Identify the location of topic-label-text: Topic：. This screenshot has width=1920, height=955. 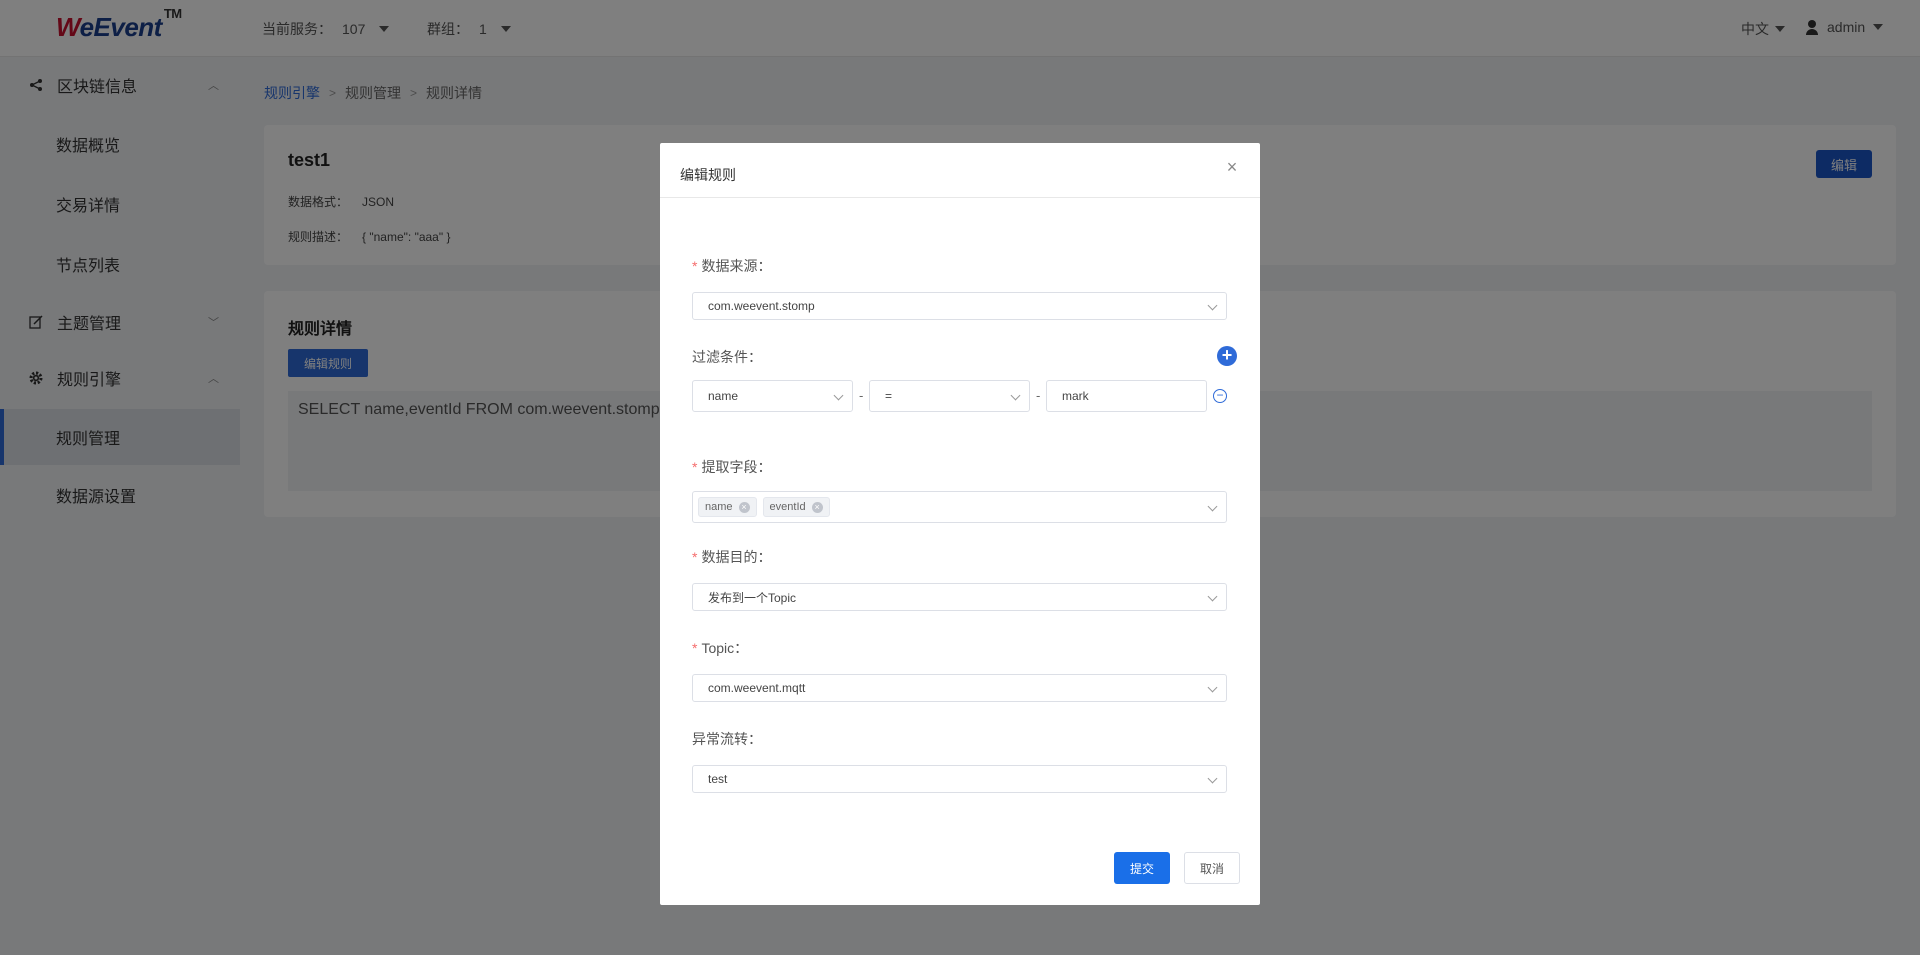
(725, 648).